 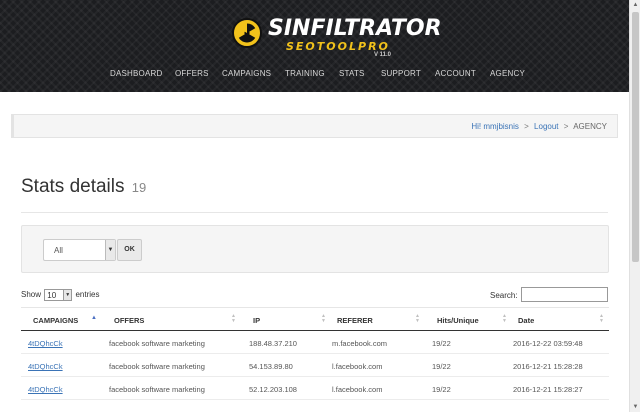 I want to click on page-scrollbar: ▲ ▼, so click(x=634, y=206).